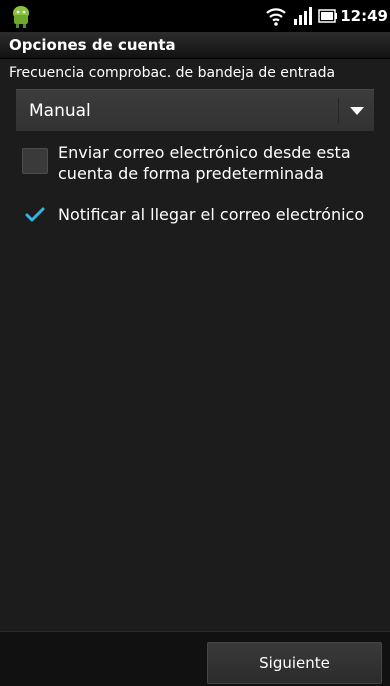 The width and height of the screenshot is (390, 686). What do you see at coordinates (195, 110) in the screenshot?
I see `inbox-check-frequency-spinner: Manual` at bounding box center [195, 110].